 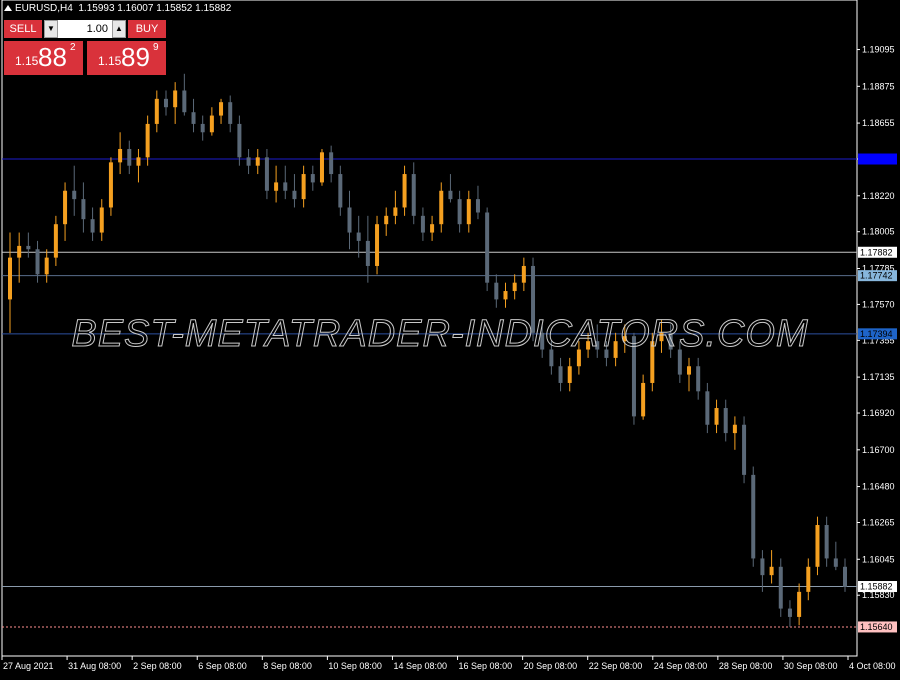 What do you see at coordinates (878, 196) in the screenshot?
I see `price-axis-label: 1.18220` at bounding box center [878, 196].